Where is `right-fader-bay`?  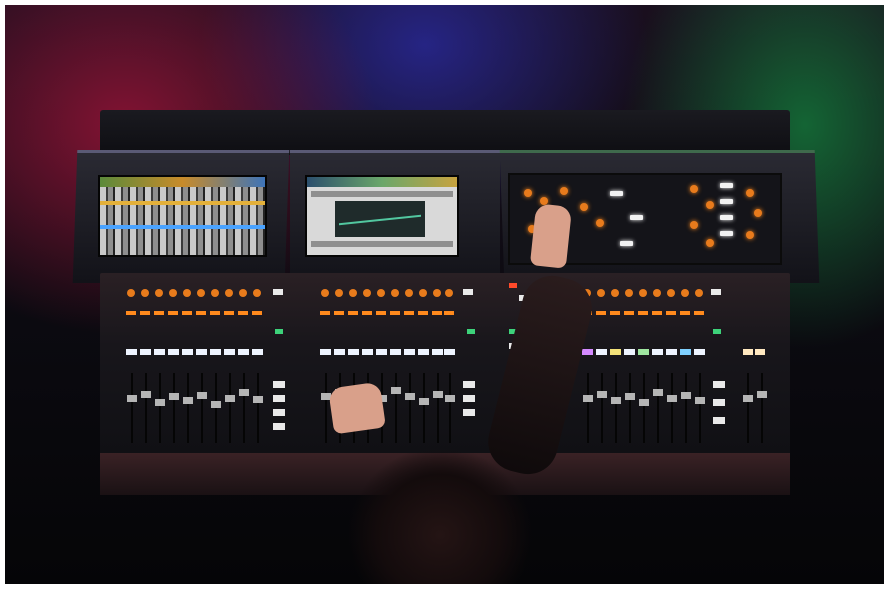
right-fader-bay is located at coordinates (643, 366).